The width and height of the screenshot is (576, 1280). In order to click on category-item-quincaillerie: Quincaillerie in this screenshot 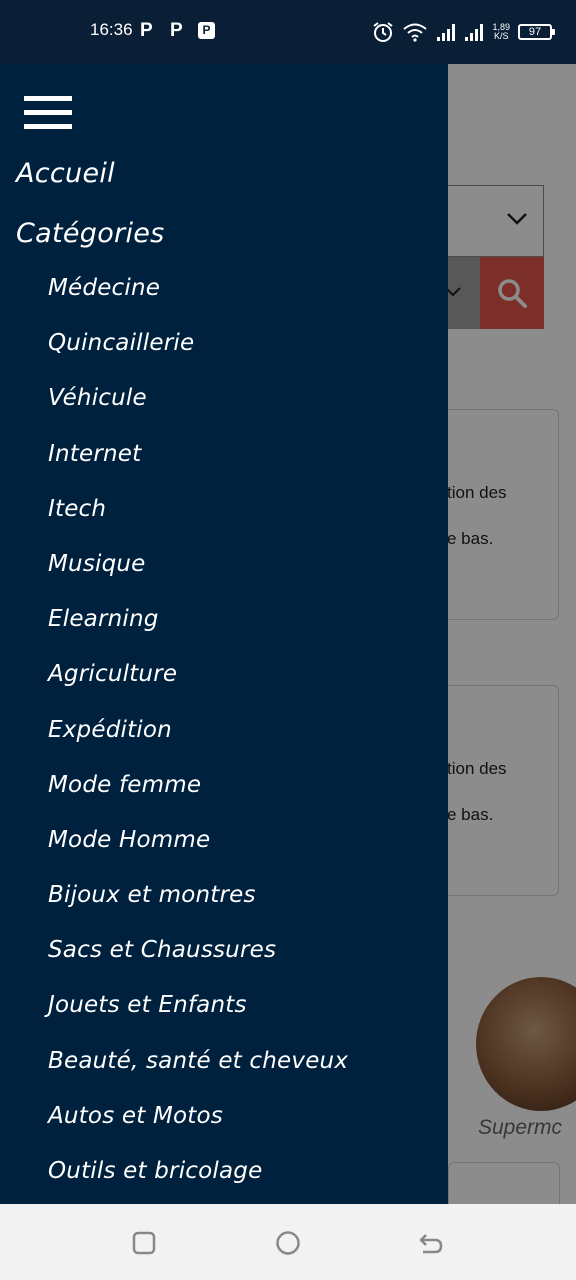, I will do `click(198, 356)`.